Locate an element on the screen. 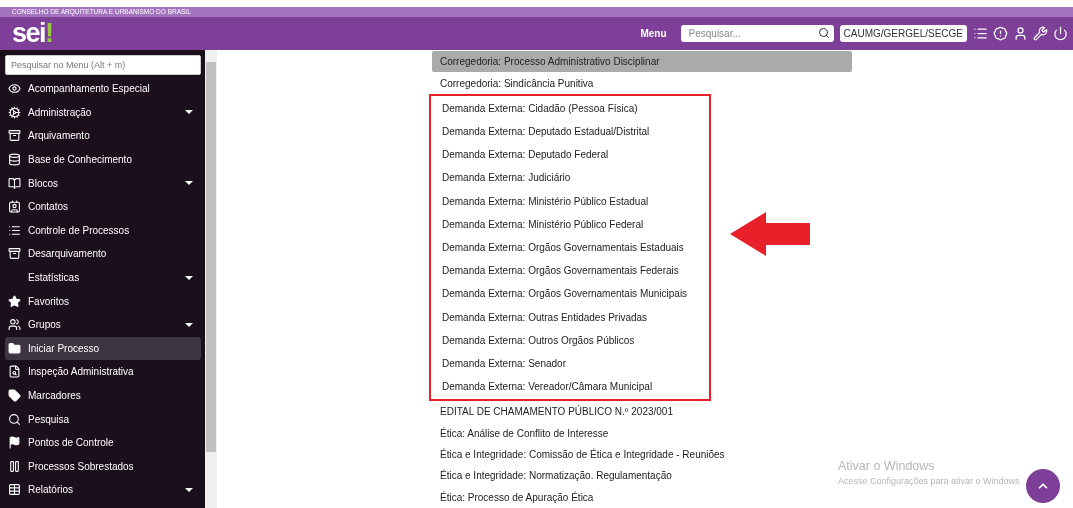 The image size is (1073, 508). sidebar-item: Relatórios is located at coordinates (103, 490).